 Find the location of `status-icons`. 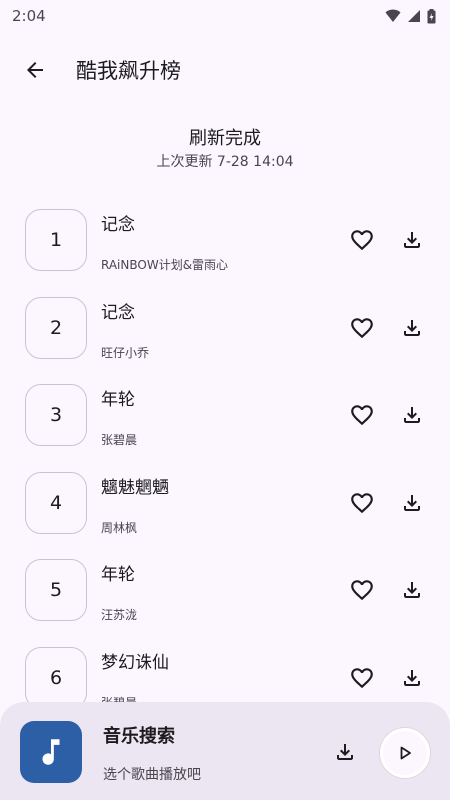

status-icons is located at coordinates (410, 16).